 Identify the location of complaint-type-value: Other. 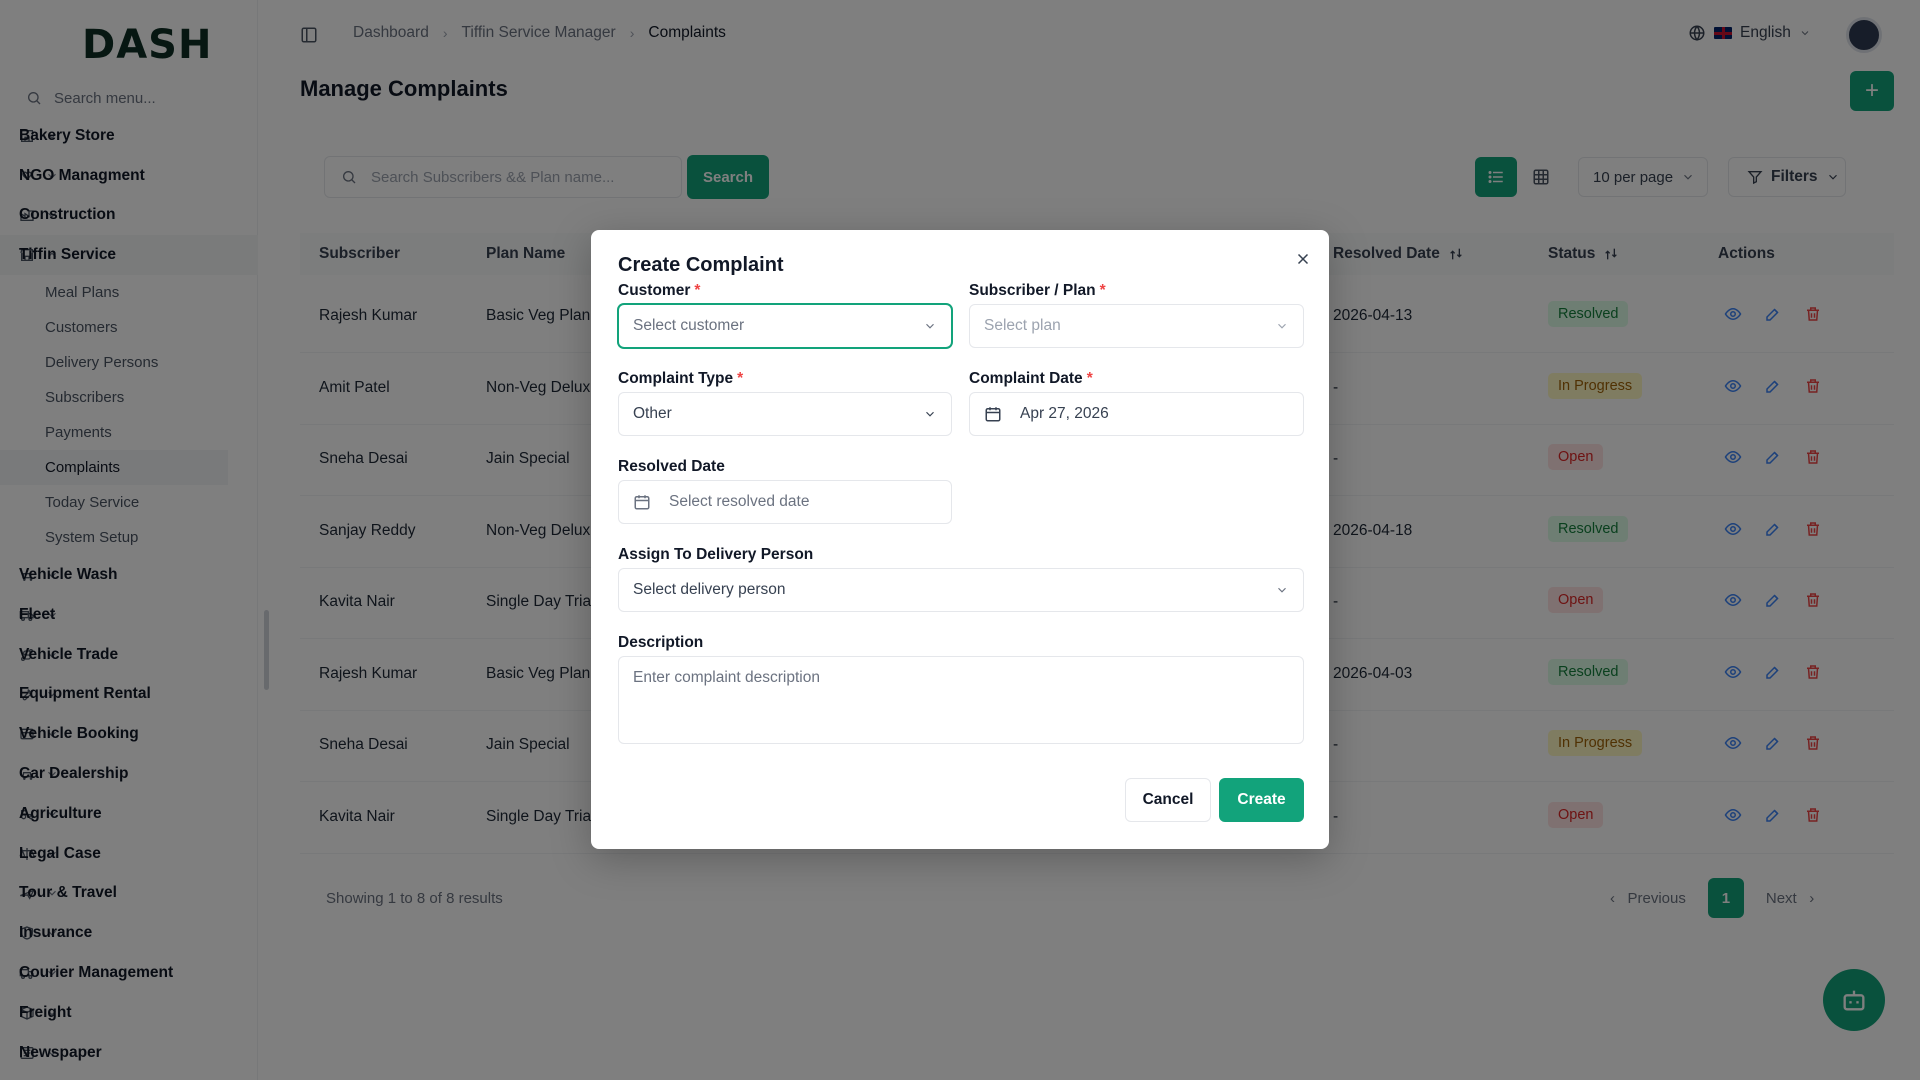
(652, 413).